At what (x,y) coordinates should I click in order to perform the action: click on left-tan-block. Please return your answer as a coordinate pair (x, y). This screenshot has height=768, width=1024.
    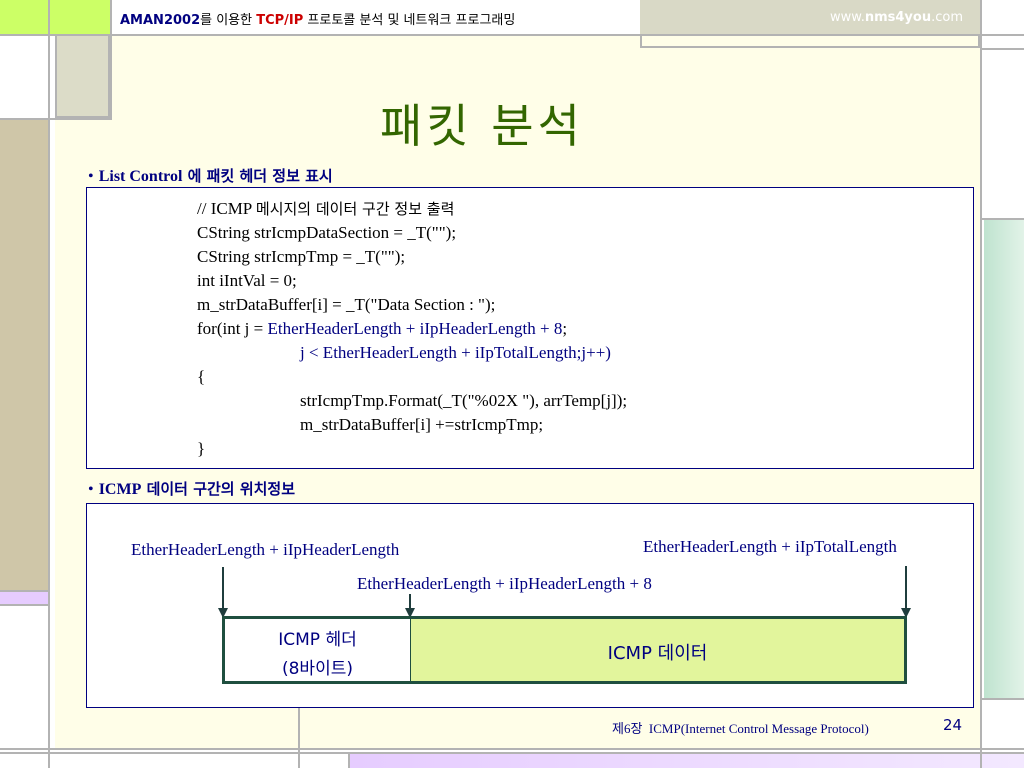
    Looking at the image, I should click on (24, 354).